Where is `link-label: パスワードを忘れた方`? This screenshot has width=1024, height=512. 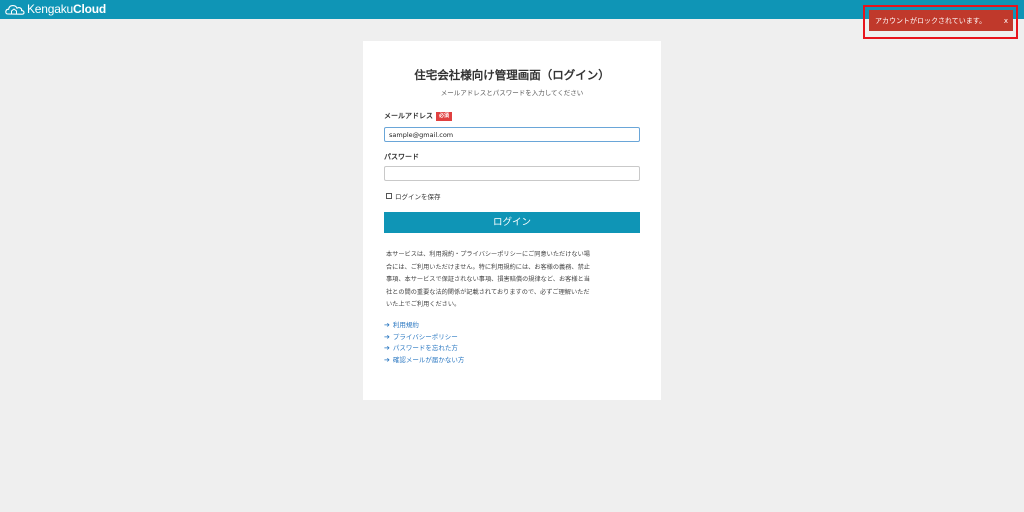 link-label: パスワードを忘れた方 is located at coordinates (425, 348).